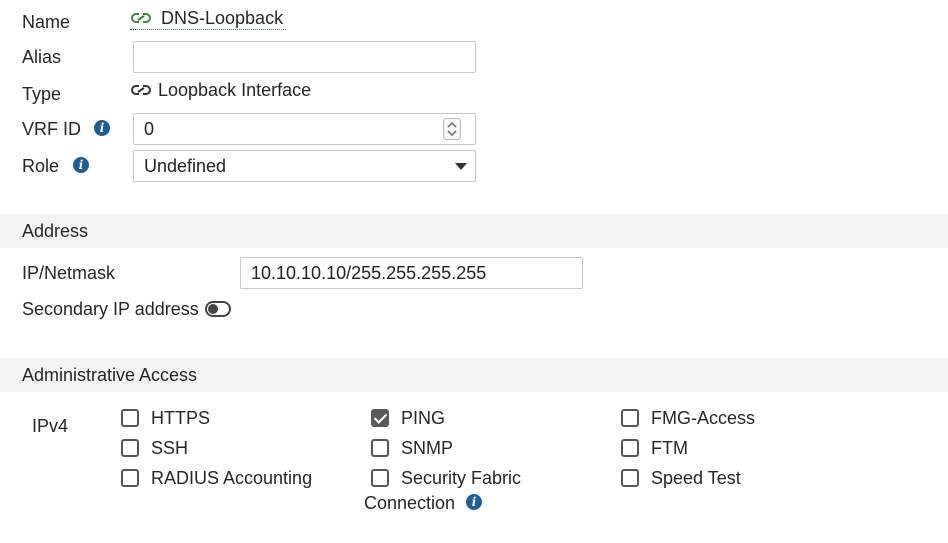 The image size is (948, 543). Describe the element at coordinates (380, 478) in the screenshot. I see `security-fabric-checkbox` at that location.